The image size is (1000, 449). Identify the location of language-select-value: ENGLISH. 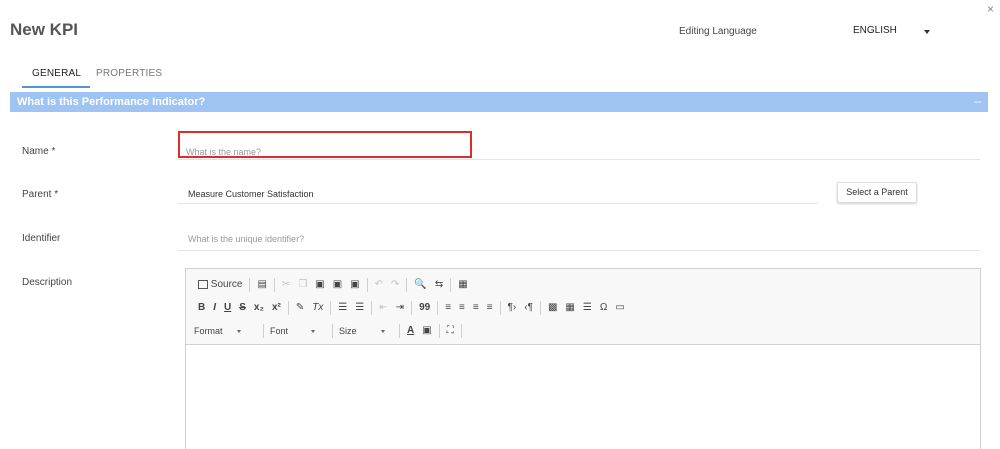
(875, 30).